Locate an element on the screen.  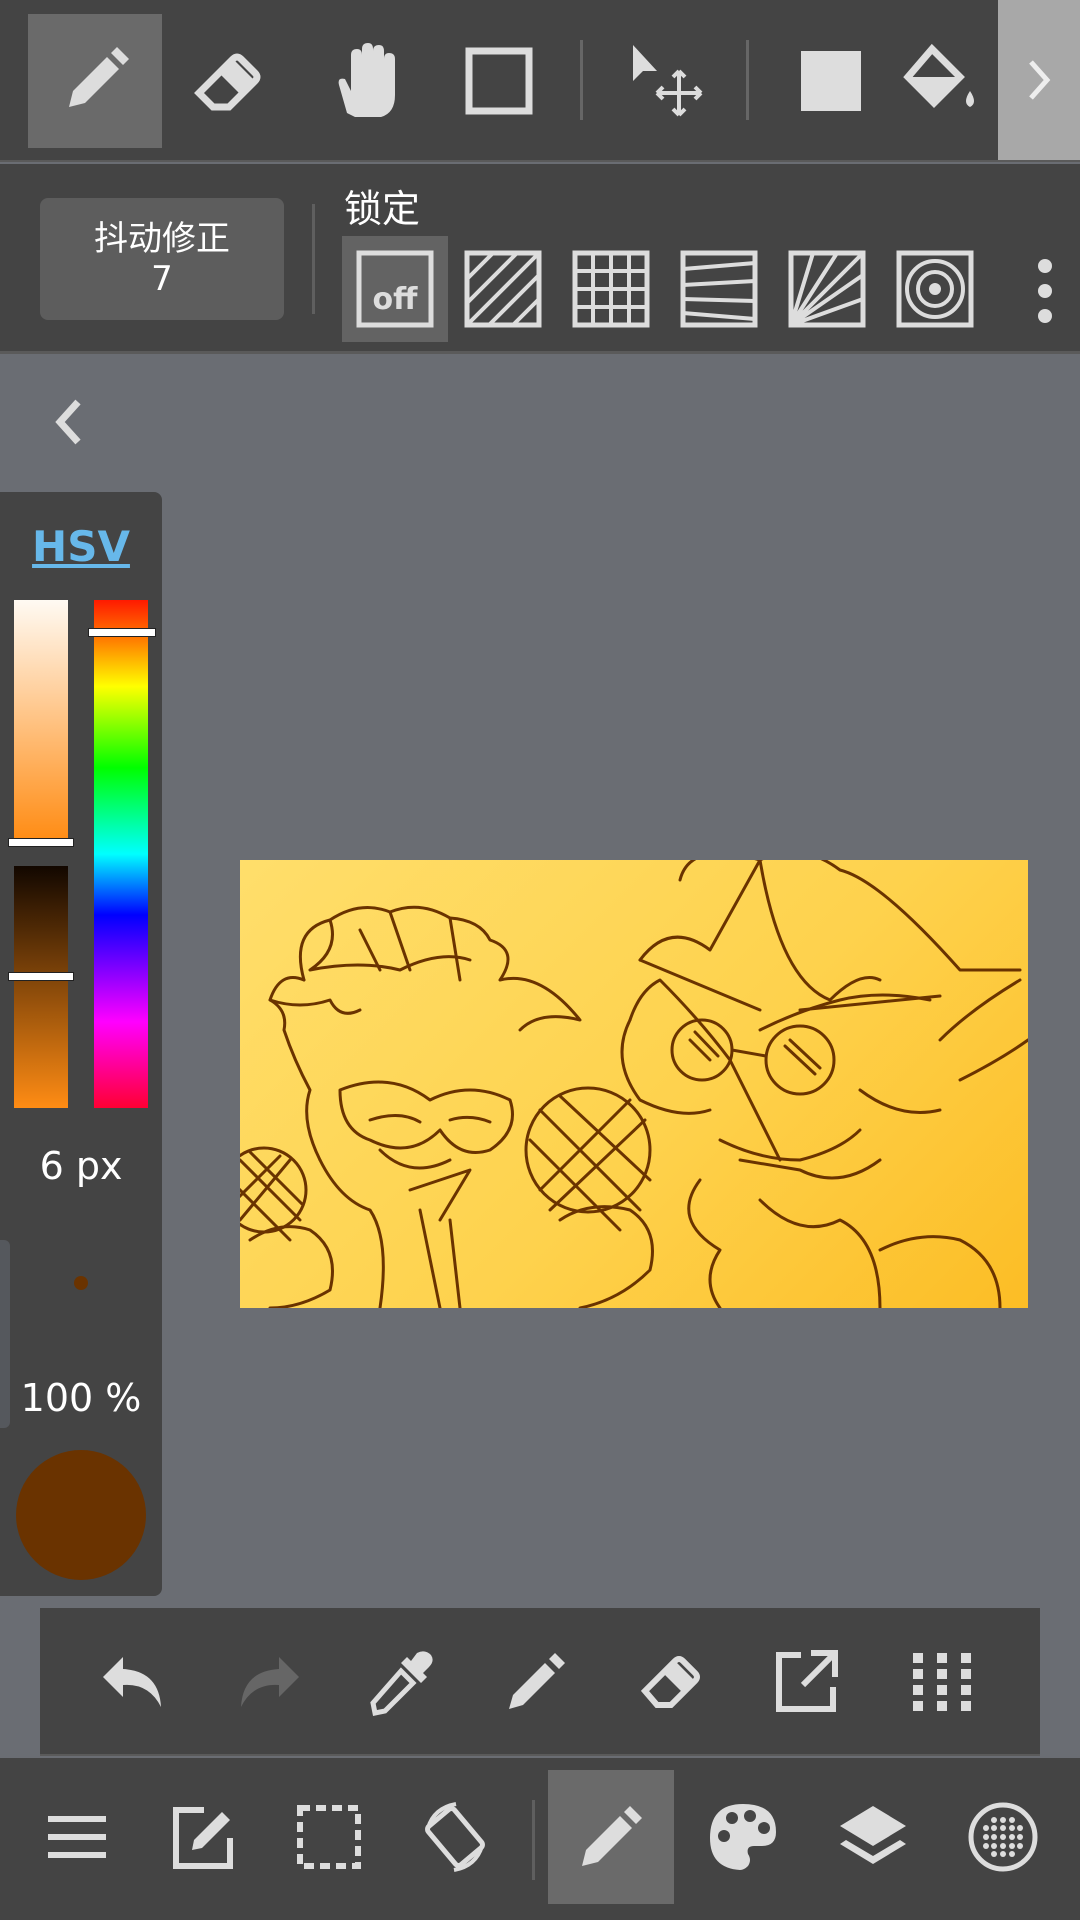
hue-slider is located at coordinates (121, 854).